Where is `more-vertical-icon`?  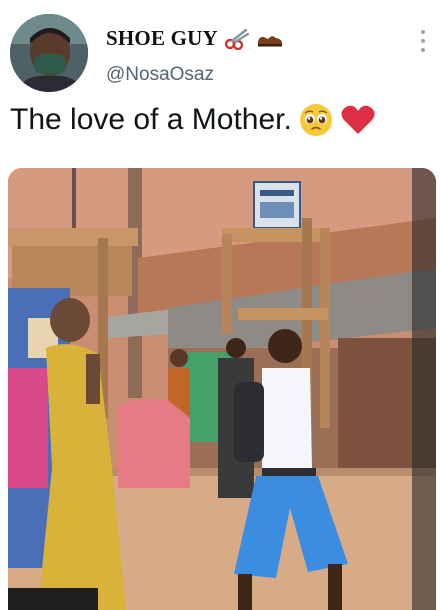
more-vertical-icon is located at coordinates (423, 41).